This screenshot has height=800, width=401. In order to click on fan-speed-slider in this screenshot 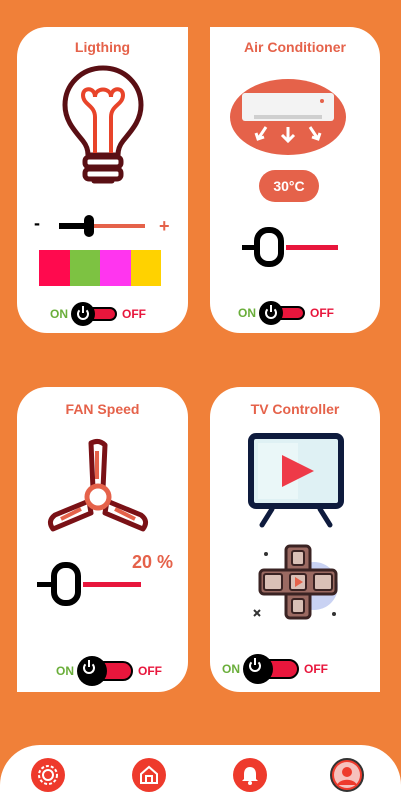, I will do `click(89, 584)`.